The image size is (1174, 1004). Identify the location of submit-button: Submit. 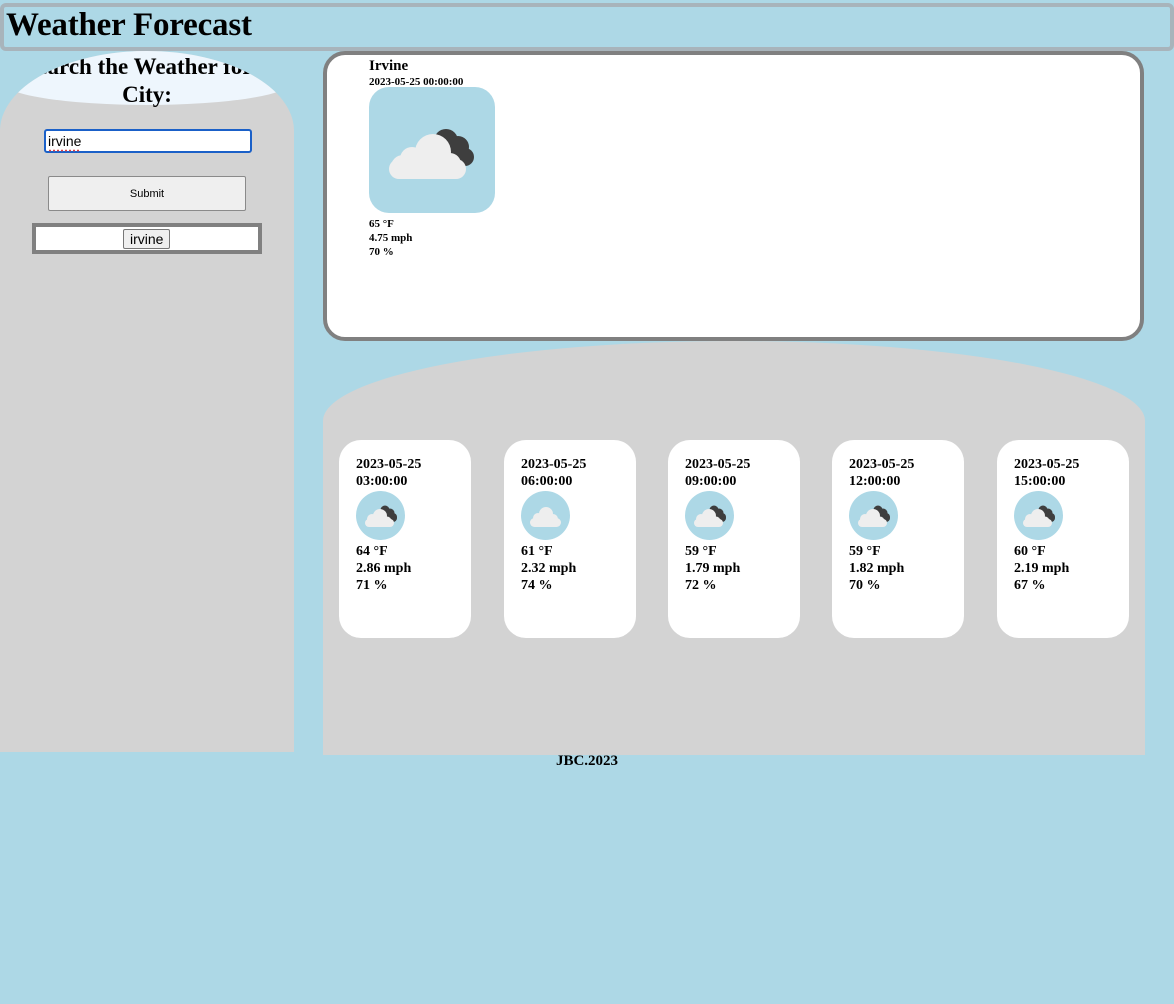
(147, 193).